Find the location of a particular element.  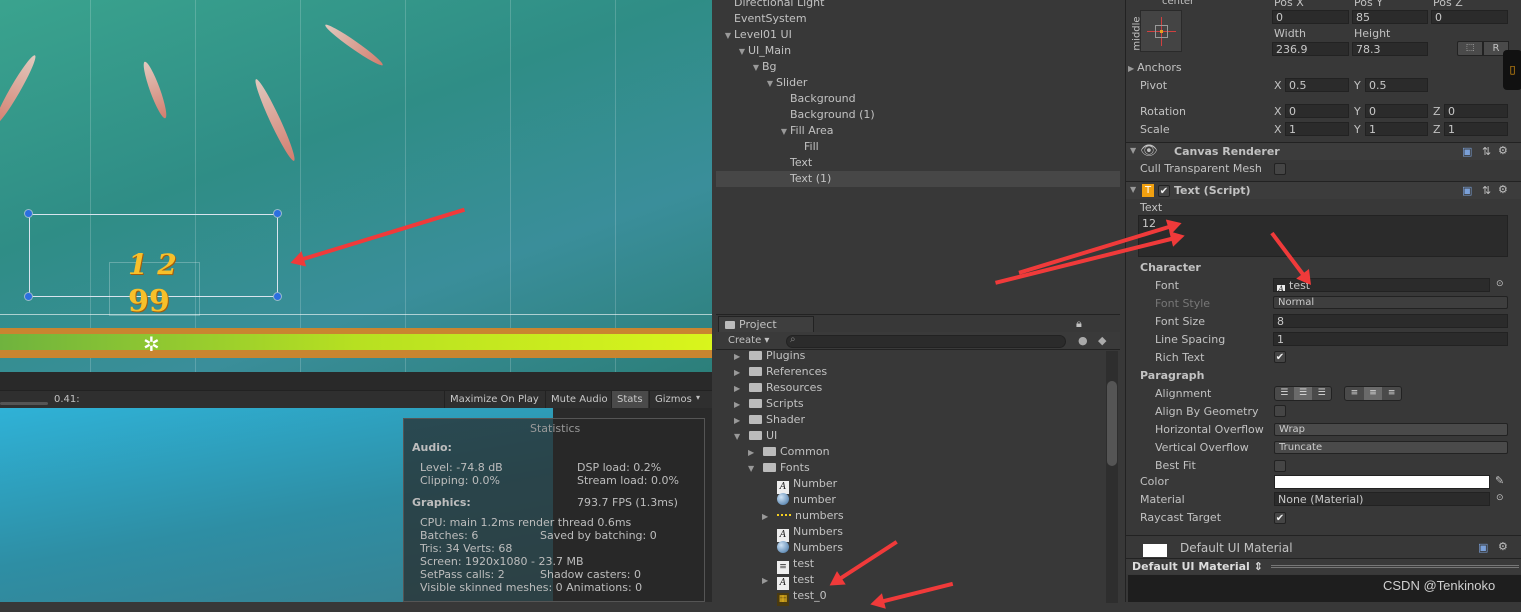

project-item: ▶ Resources is located at coordinates (778, 388).